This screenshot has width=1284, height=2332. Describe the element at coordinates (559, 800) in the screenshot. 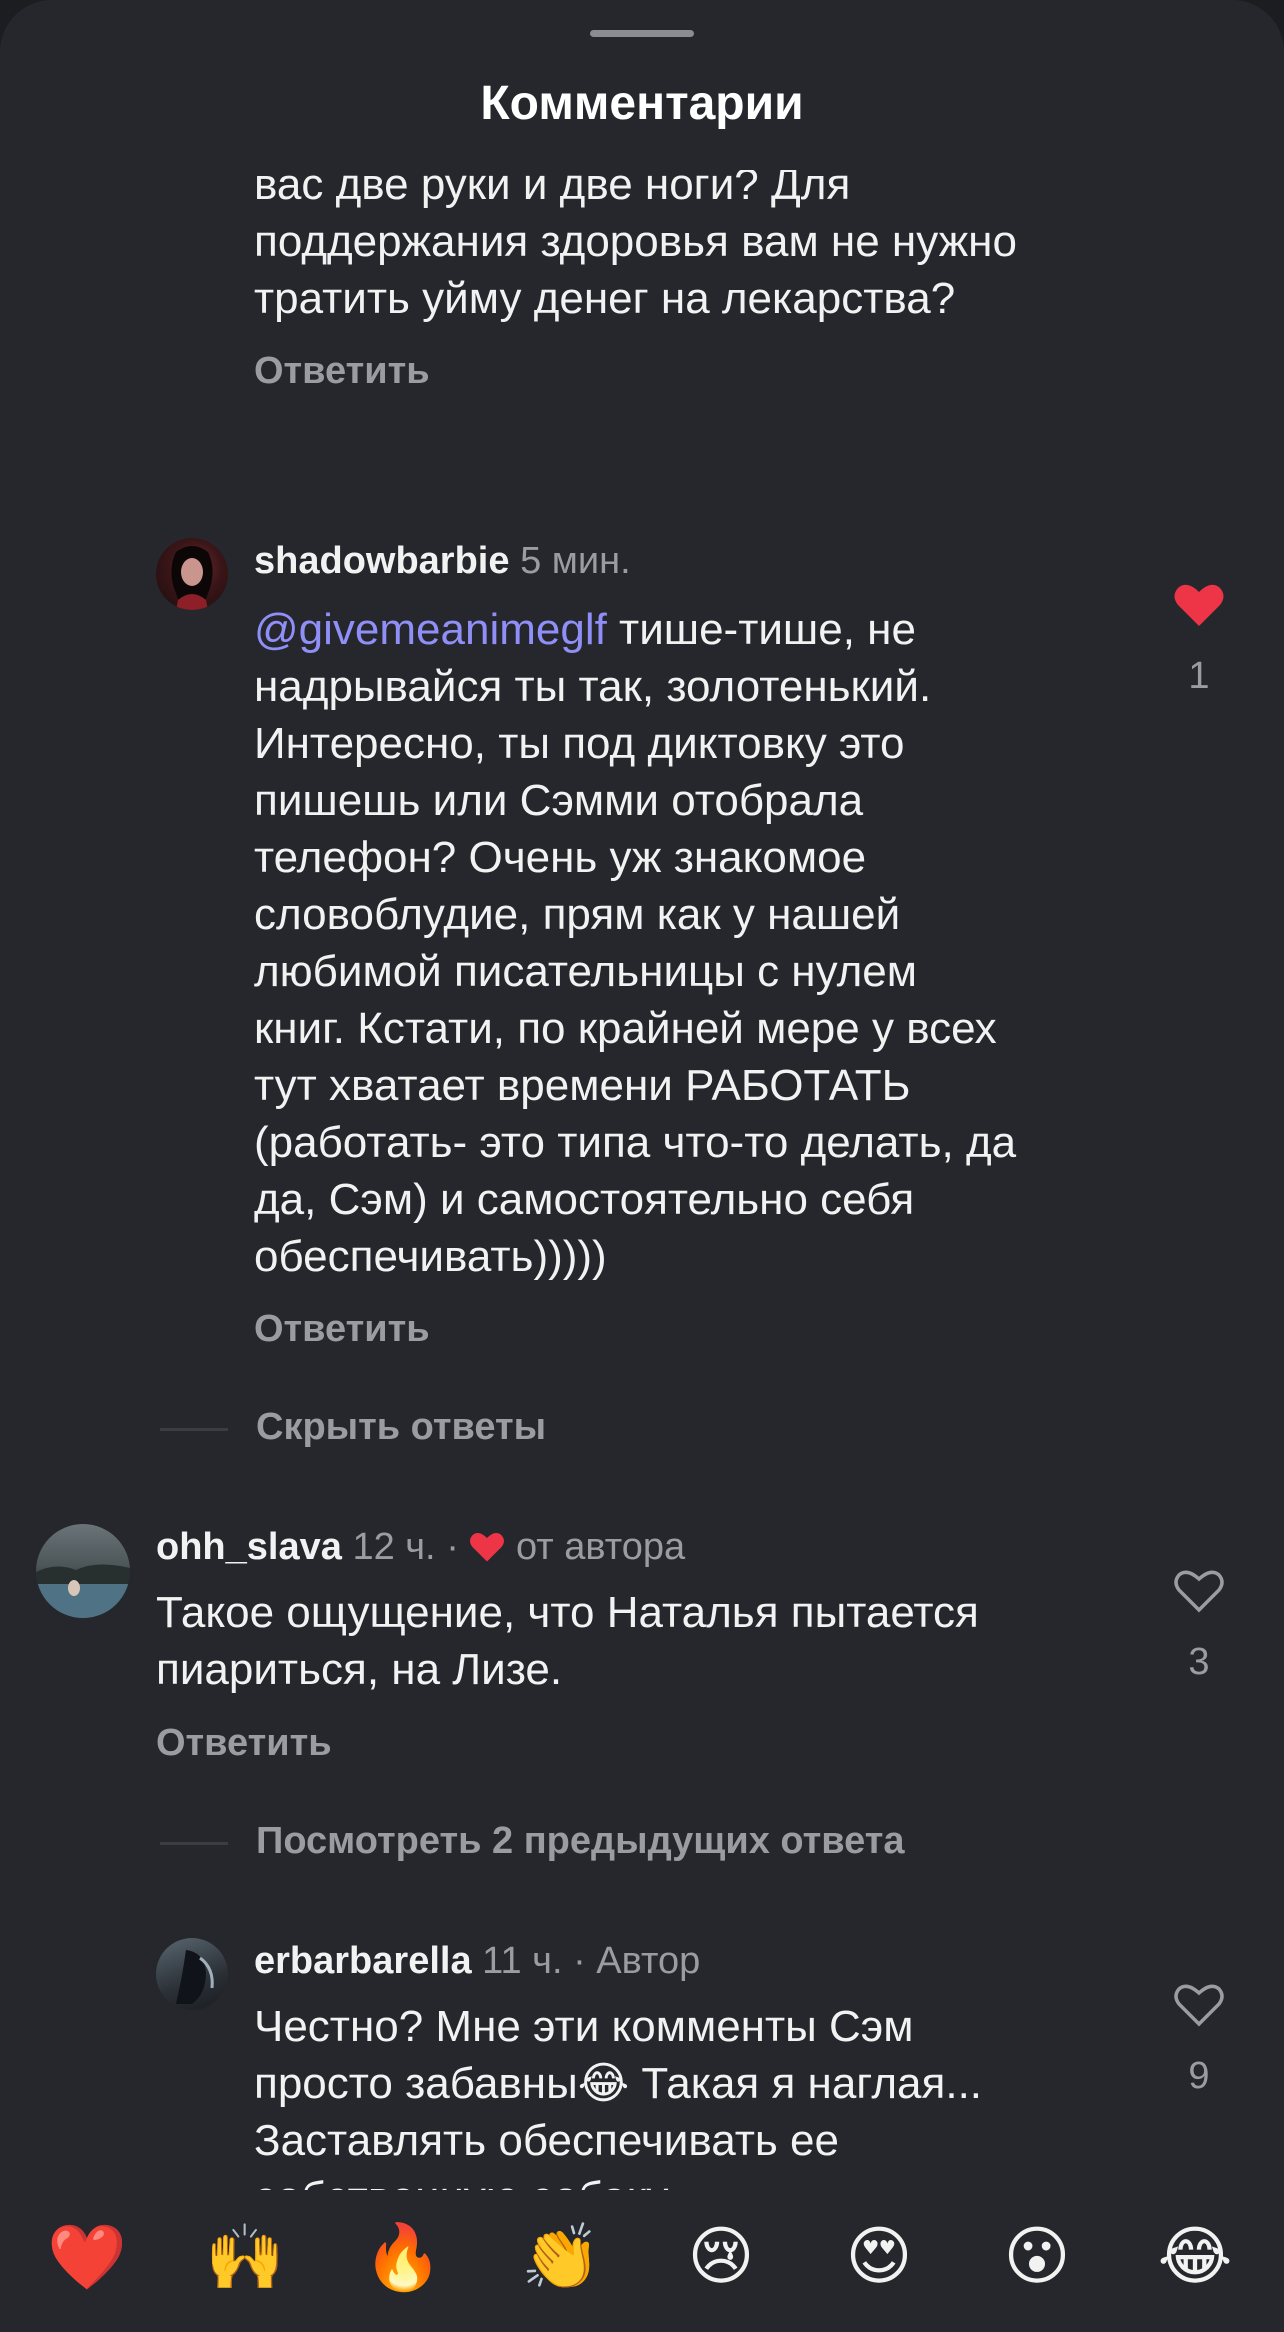

I see `comment-text-line: пишешь или Сэмми отобрала` at that location.